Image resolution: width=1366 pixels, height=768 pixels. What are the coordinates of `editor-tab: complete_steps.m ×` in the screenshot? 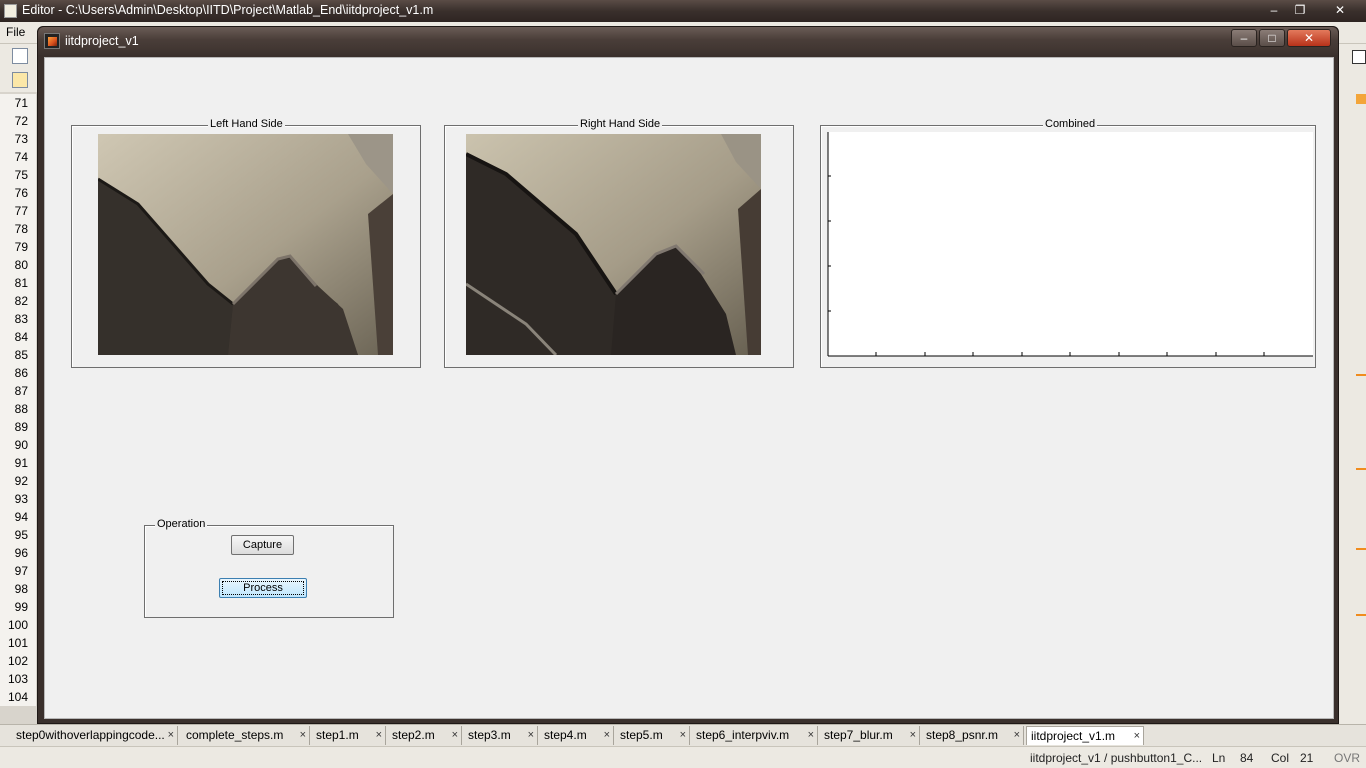 It's located at (246, 735).